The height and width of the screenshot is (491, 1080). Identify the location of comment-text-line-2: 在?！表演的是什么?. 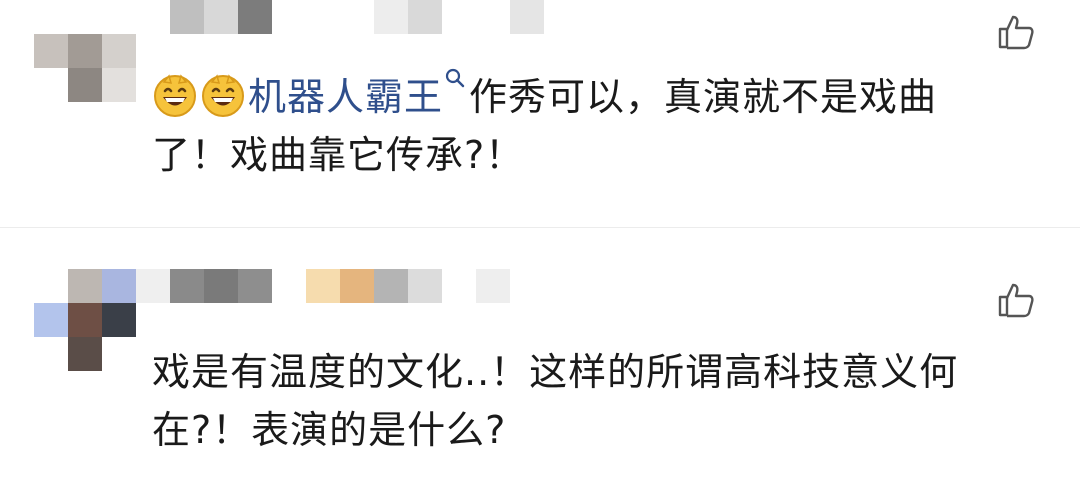
(329, 430).